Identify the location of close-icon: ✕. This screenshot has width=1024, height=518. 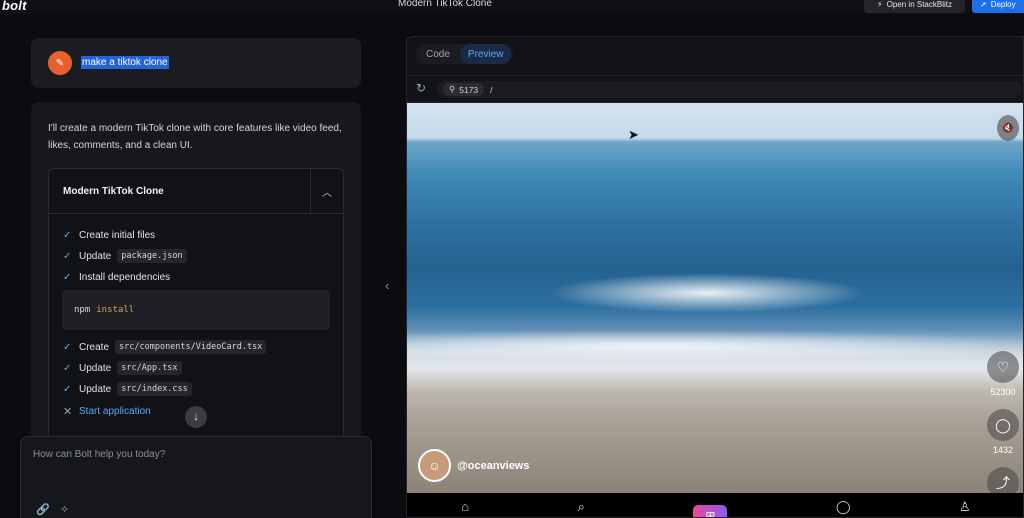
(68, 411).